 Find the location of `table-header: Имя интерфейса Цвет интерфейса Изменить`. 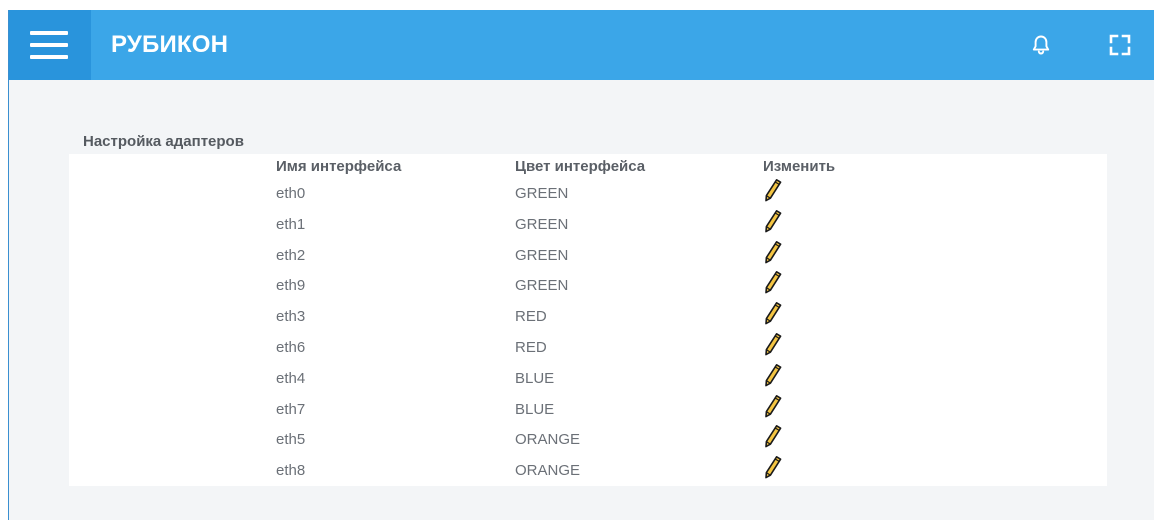

table-header: Имя интерфейса Цвет интерфейса Изменить is located at coordinates (588, 167).